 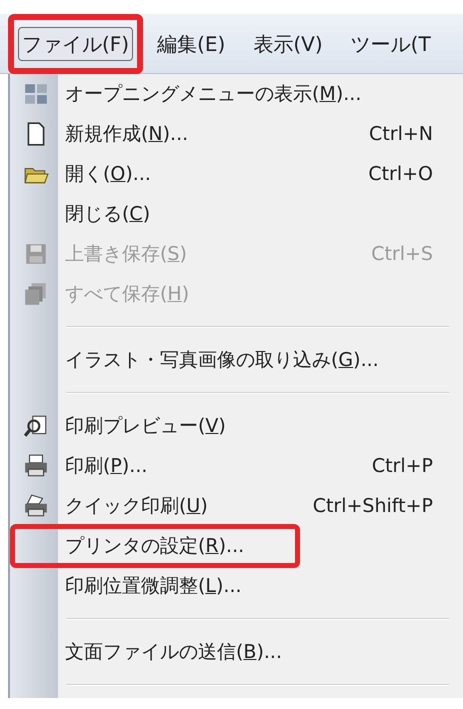 What do you see at coordinates (402, 254) in the screenshot?
I see `shortcut-label: Ctrl+S` at bounding box center [402, 254].